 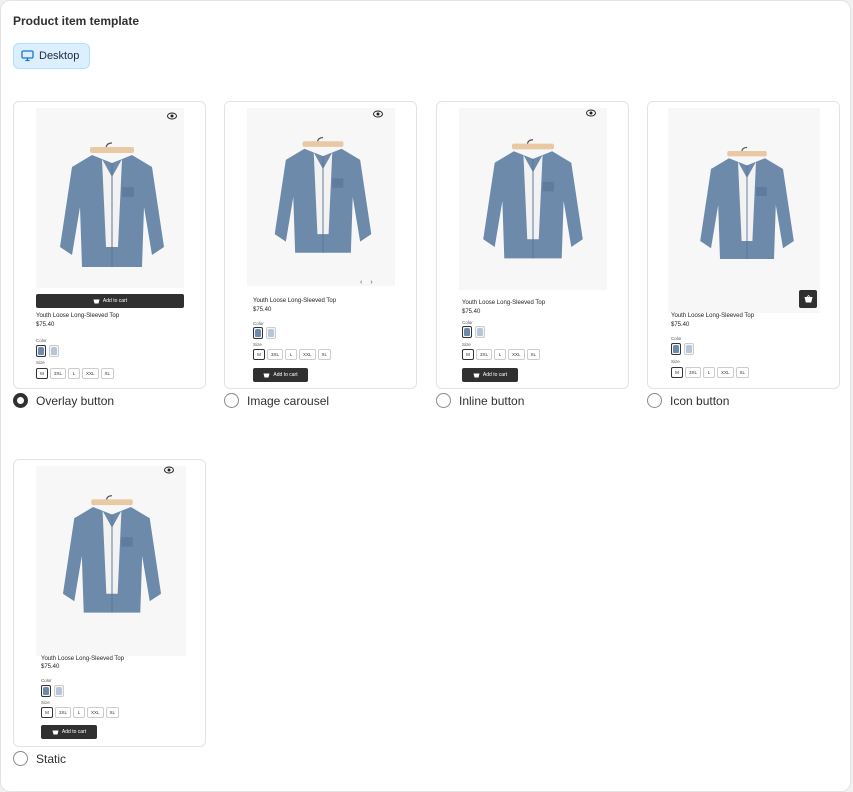 What do you see at coordinates (39, 758) in the screenshot?
I see `option-radio-row: Static` at bounding box center [39, 758].